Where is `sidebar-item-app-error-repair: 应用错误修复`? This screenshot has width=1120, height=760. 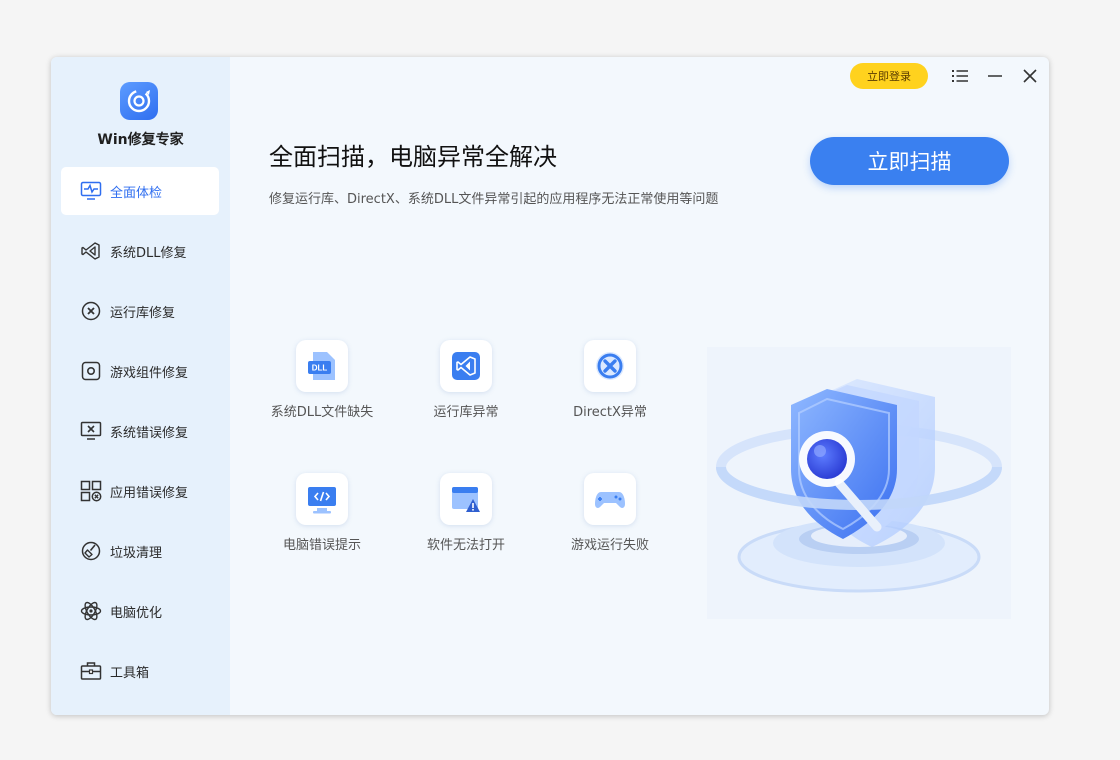 sidebar-item-app-error-repair: 应用错误修复 is located at coordinates (140, 491).